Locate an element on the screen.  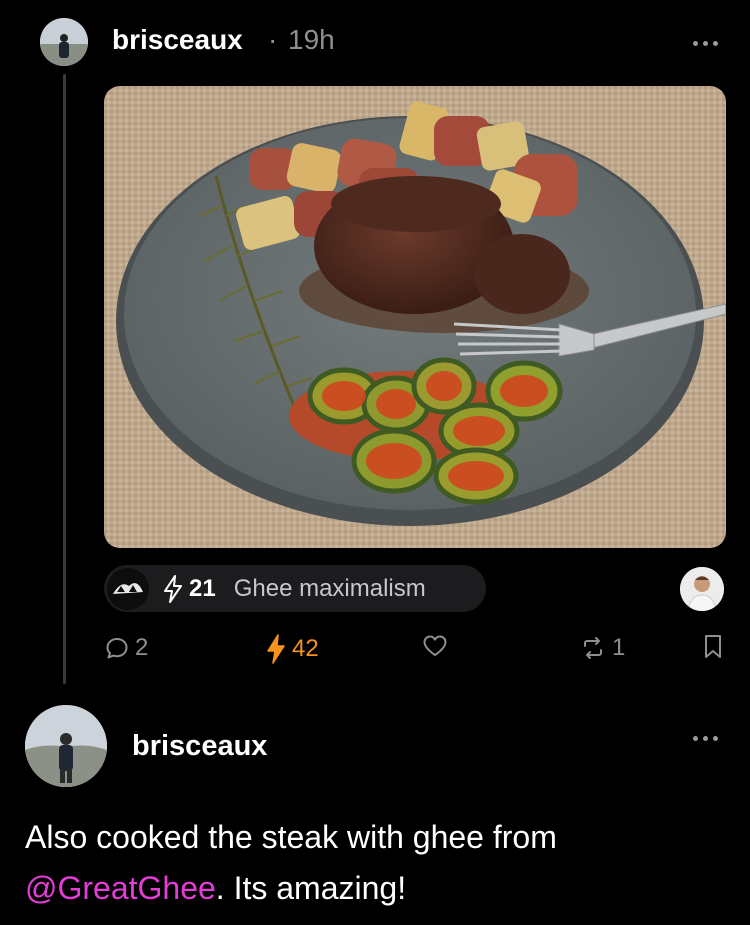
repost-action: 1 is located at coordinates (602, 648).